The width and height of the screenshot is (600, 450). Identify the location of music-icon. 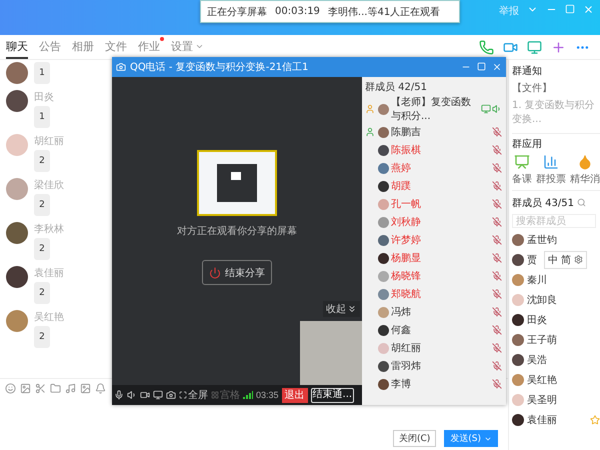
(70, 388).